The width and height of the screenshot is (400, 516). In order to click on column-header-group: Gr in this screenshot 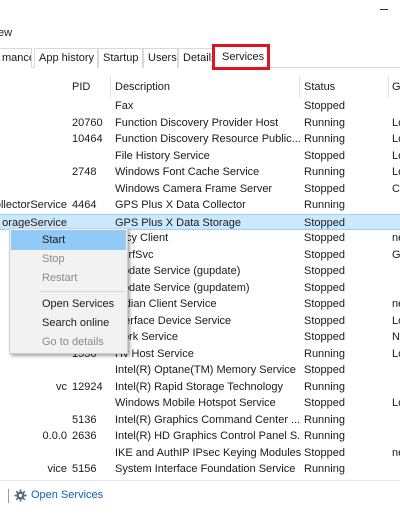, I will do `click(396, 87)`.